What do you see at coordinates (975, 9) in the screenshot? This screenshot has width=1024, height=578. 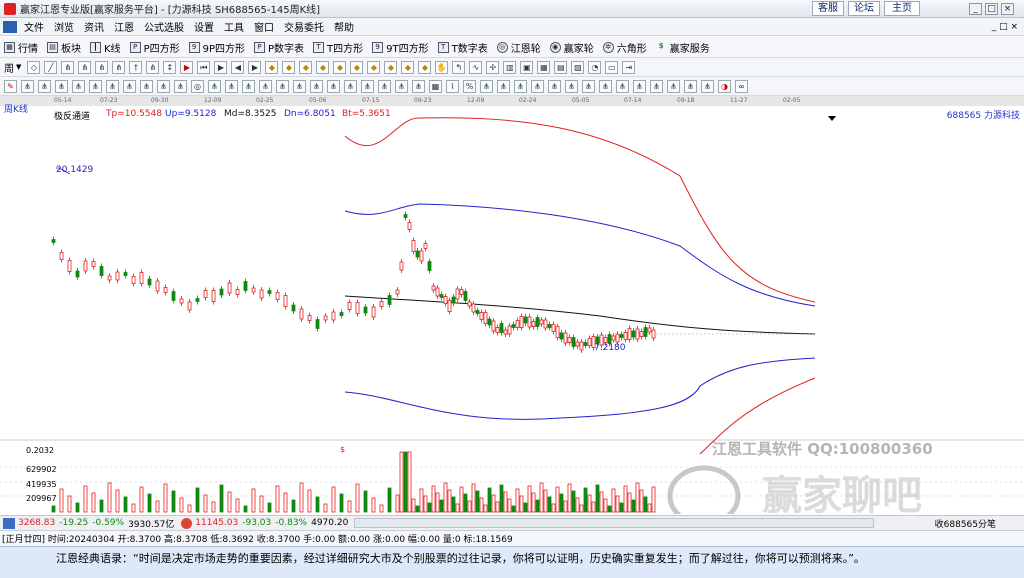 I see `minimize-icon: _` at bounding box center [975, 9].